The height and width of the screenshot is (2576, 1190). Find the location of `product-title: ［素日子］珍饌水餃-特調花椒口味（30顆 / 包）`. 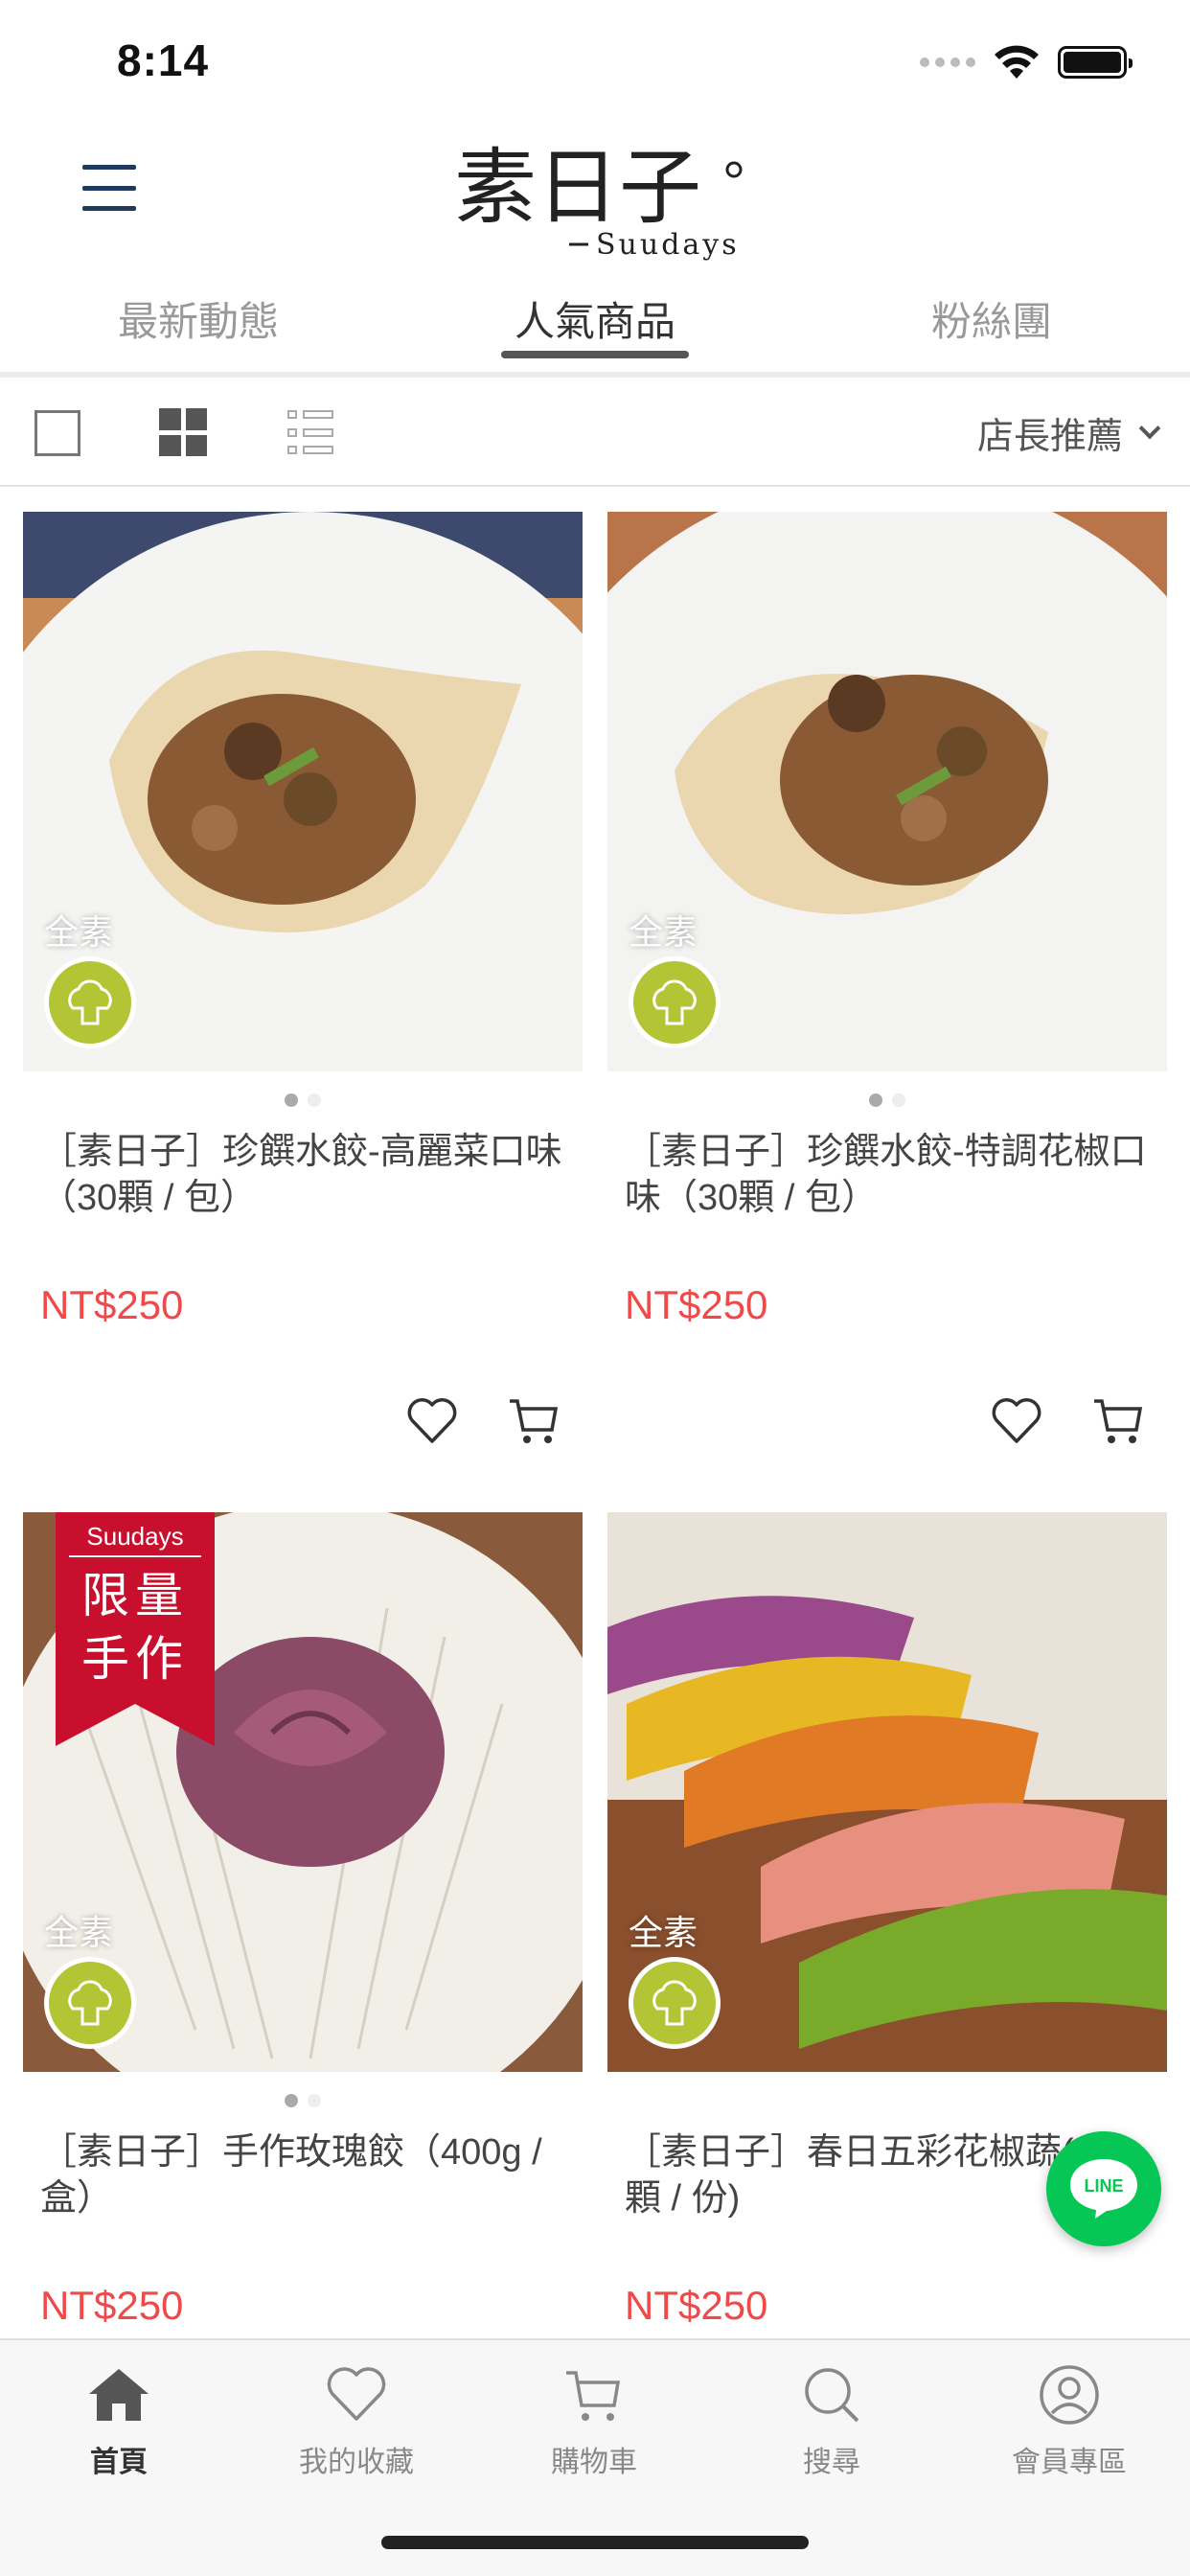

product-title: ［素日子］珍饌水餃-特調花椒口味（30顆 / 包） is located at coordinates (887, 1205).